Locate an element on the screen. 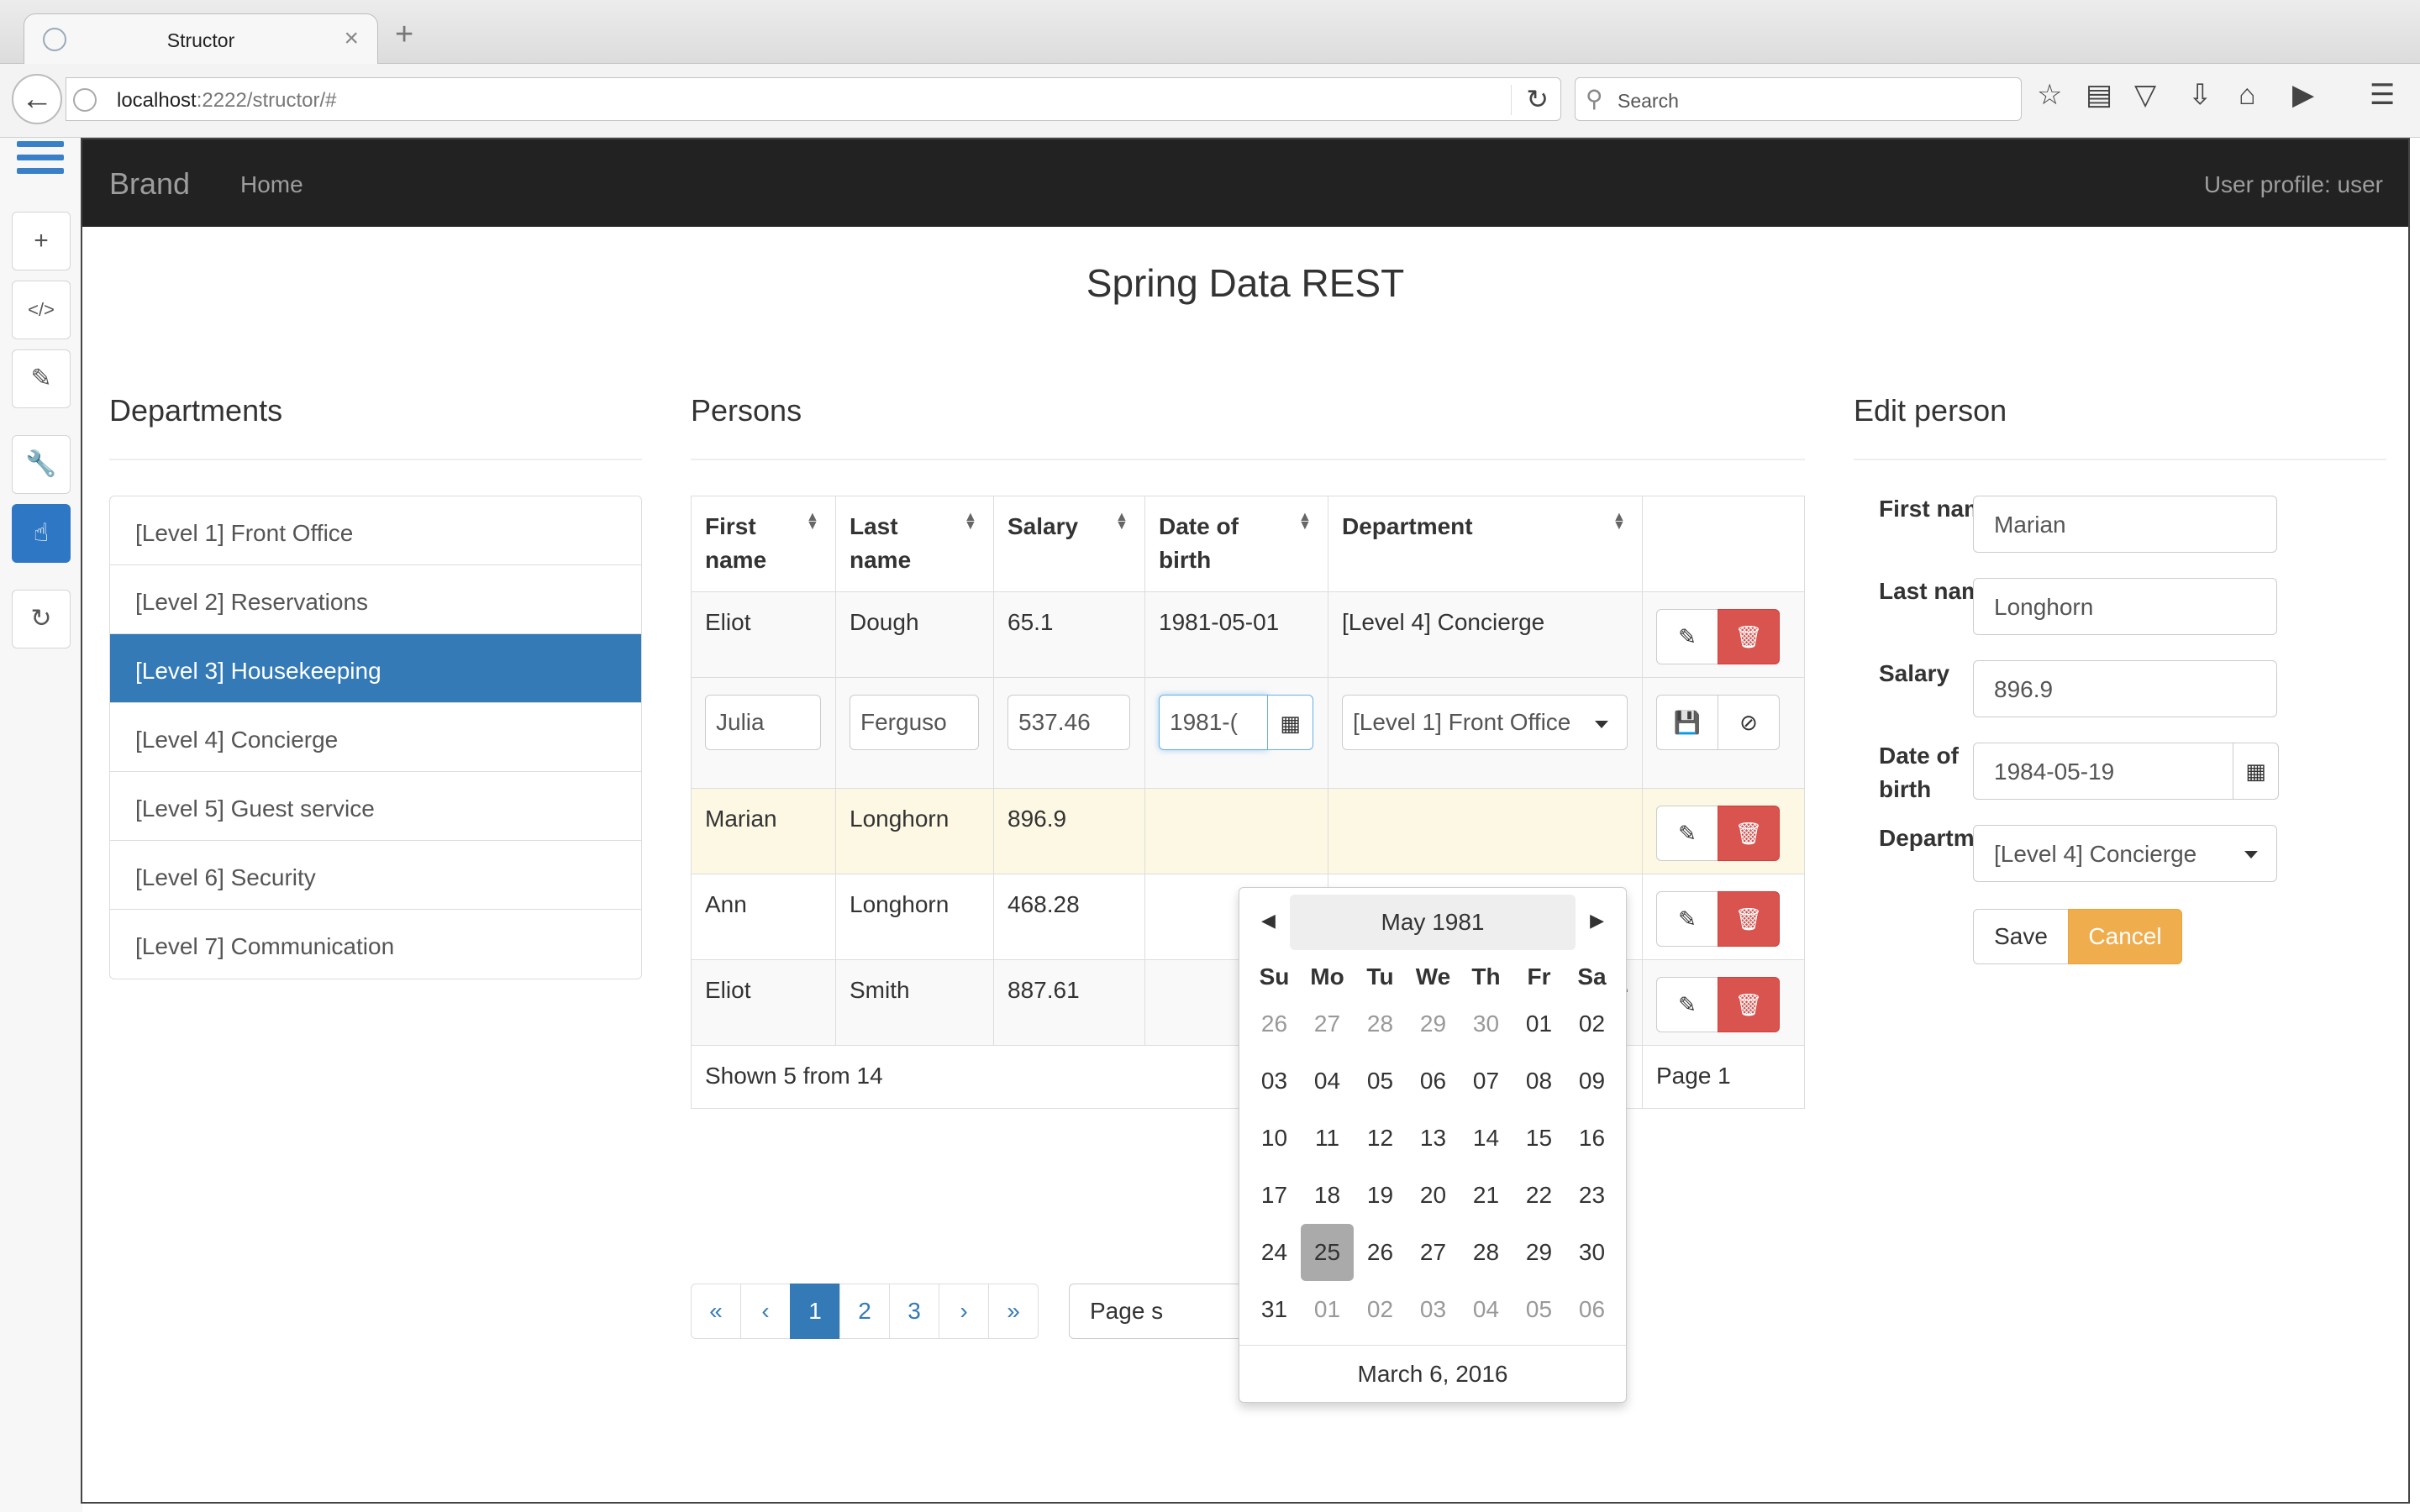 The height and width of the screenshot is (1512, 2420). code-icon: </> is located at coordinates (41, 310).